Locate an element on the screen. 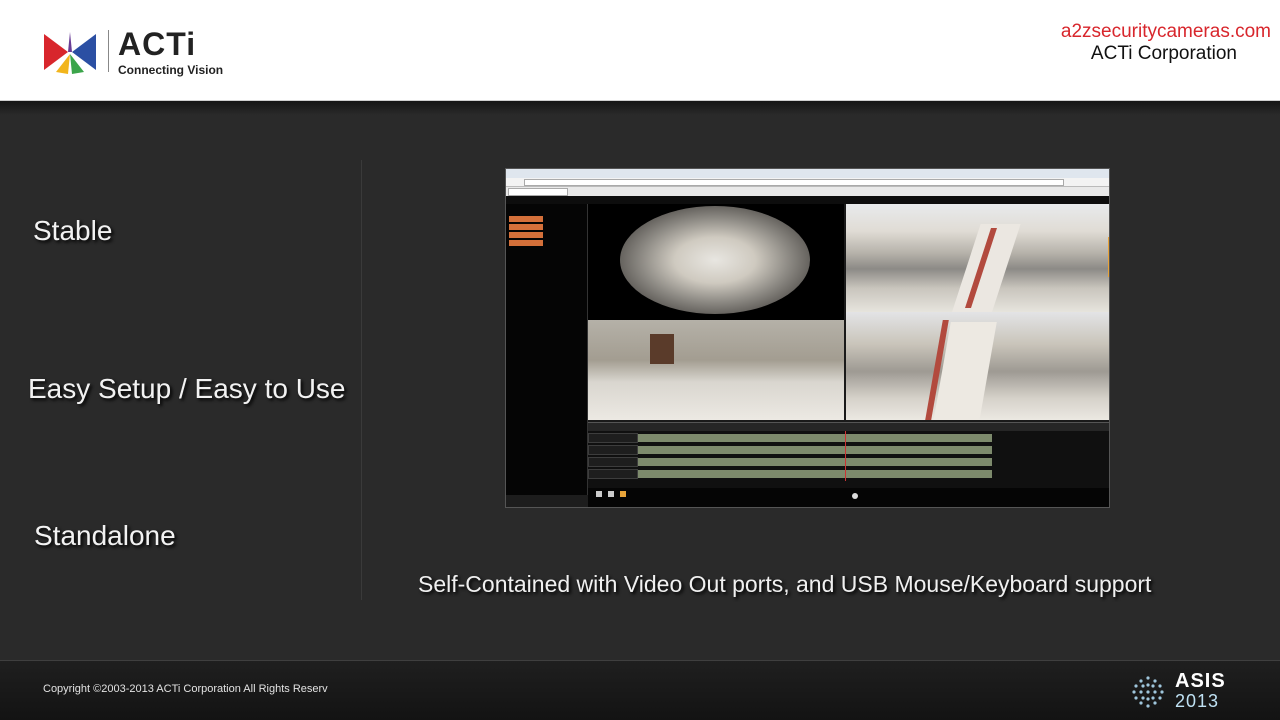  timeline-header is located at coordinates (848, 427).